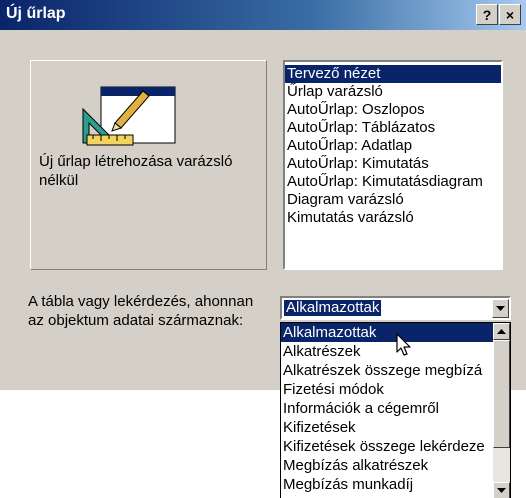 This screenshot has height=498, width=526. Describe the element at coordinates (393, 92) in the screenshot. I see `method-item-form-wizard: Űrlap varázsló` at that location.